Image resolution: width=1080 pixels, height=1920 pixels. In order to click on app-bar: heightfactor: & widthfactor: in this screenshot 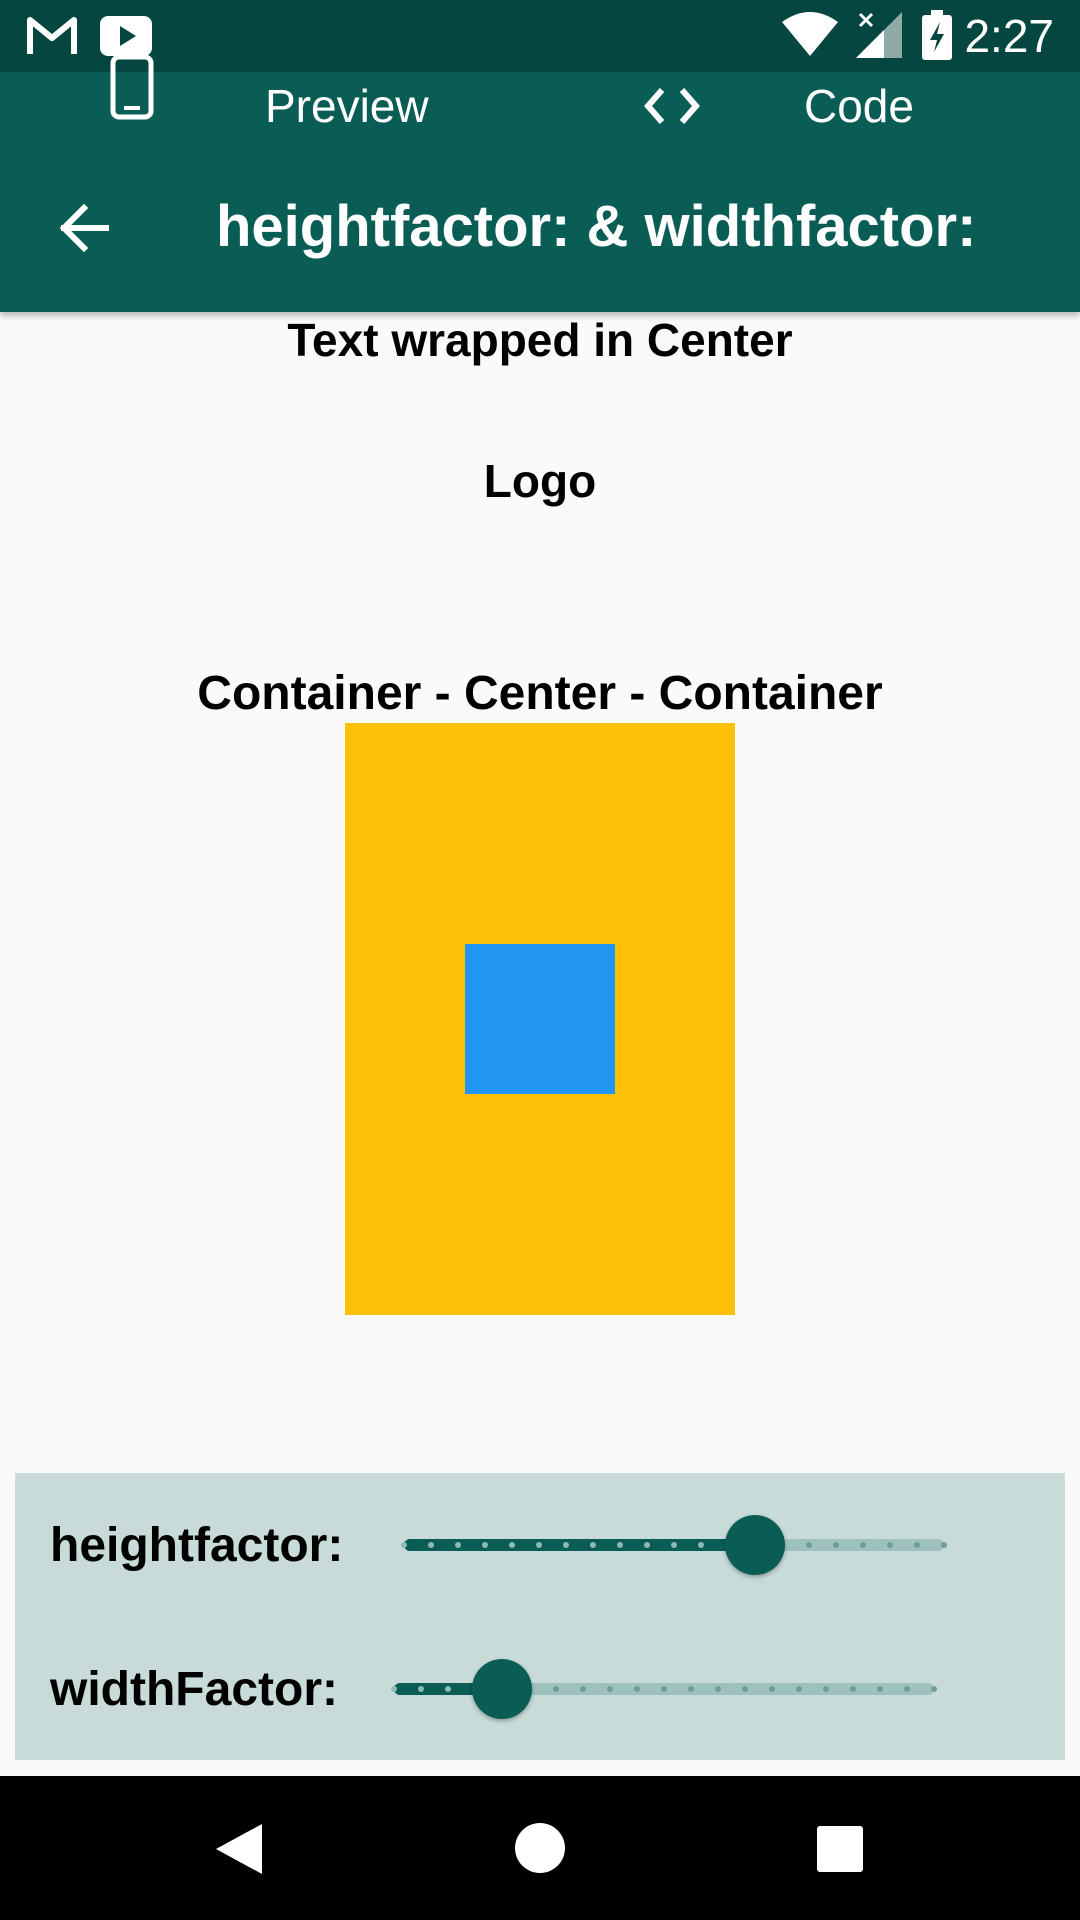, I will do `click(540, 228)`.